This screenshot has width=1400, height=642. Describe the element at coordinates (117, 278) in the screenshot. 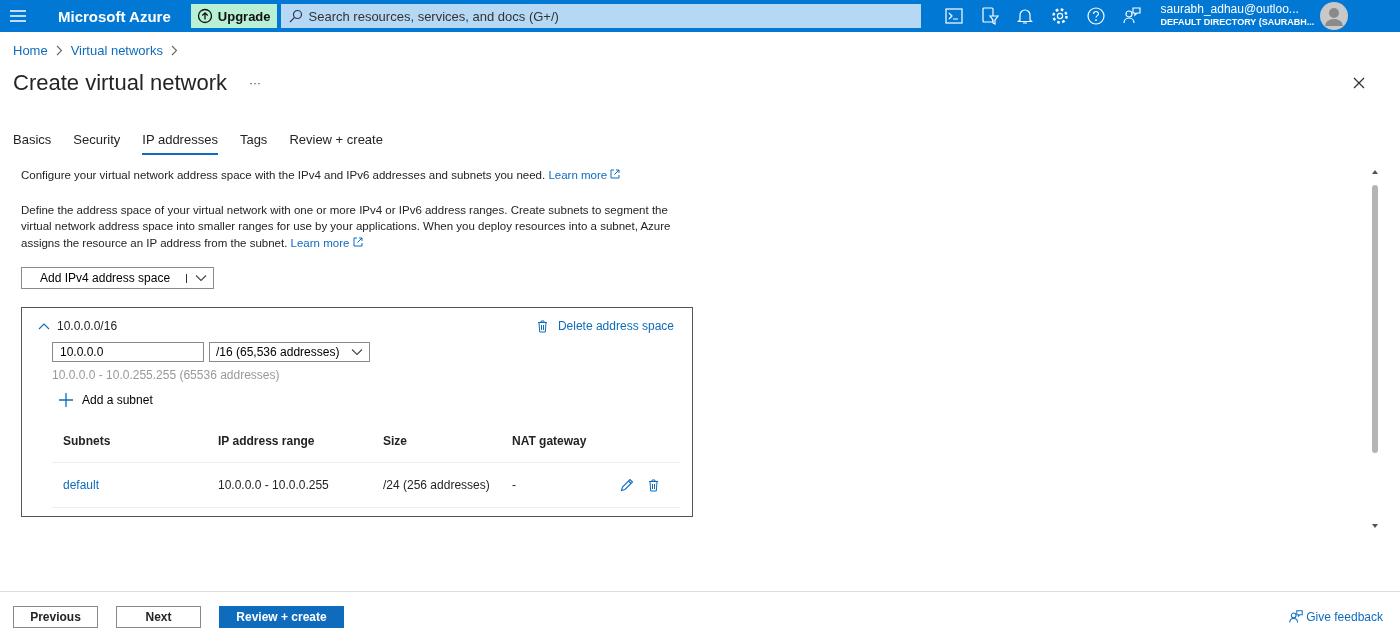

I see `add-address-space-dropdown: Add IPv4 address space` at that location.